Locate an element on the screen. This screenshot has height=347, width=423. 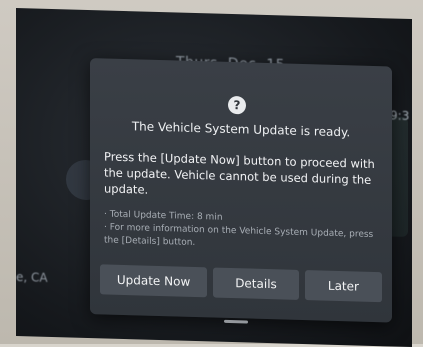
dialog-button-row: Update Now Details Later is located at coordinates (241, 284).